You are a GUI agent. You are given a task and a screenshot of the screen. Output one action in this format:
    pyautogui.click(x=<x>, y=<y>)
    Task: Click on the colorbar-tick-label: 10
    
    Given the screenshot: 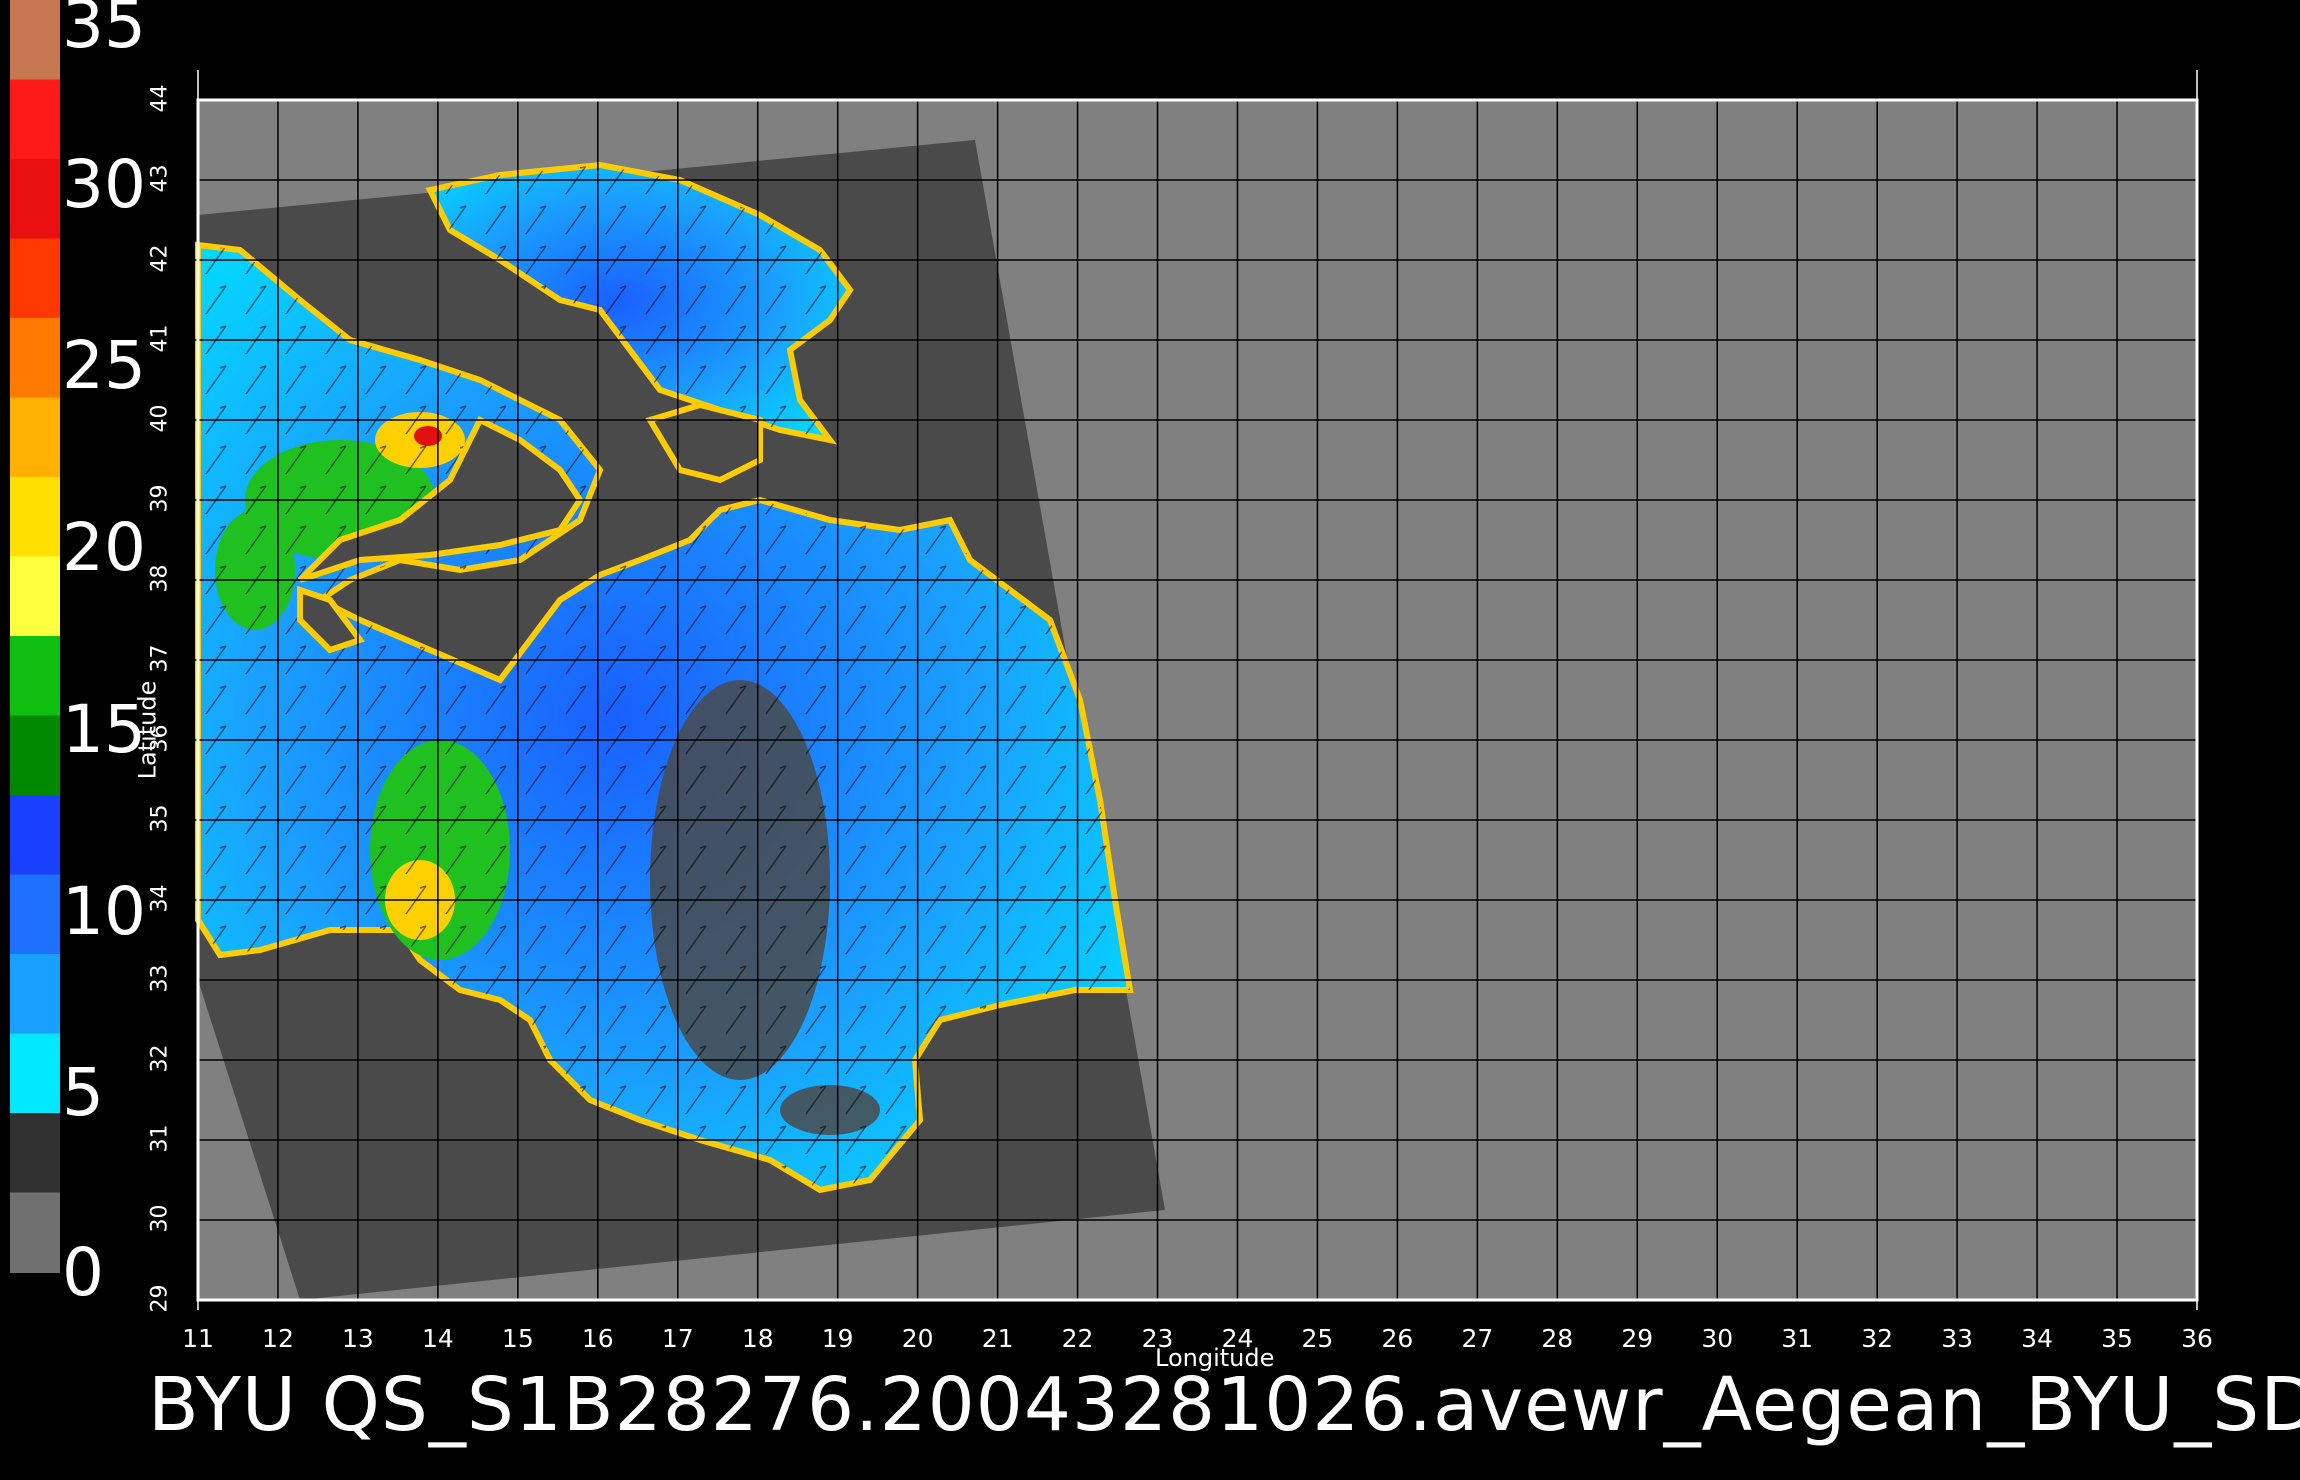 What is the action you would take?
    pyautogui.click(x=104, y=911)
    